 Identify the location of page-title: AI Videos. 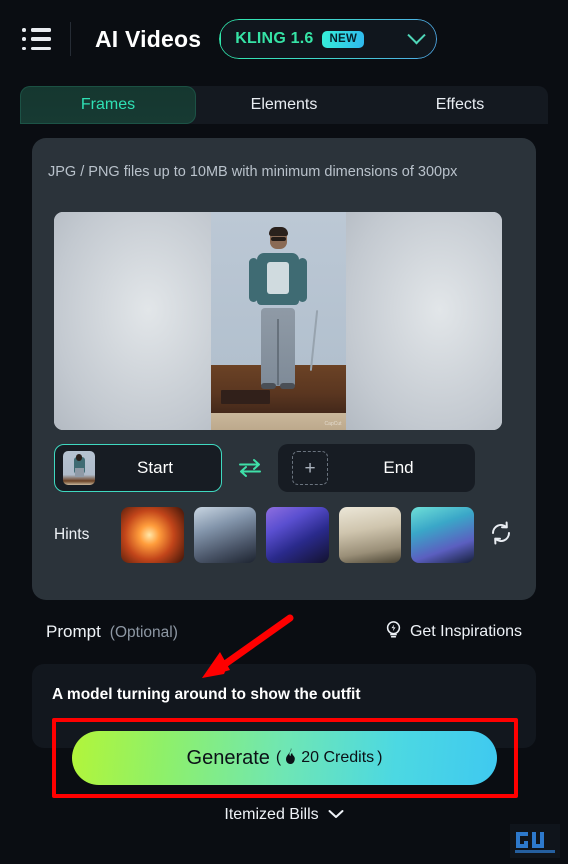
(148, 38).